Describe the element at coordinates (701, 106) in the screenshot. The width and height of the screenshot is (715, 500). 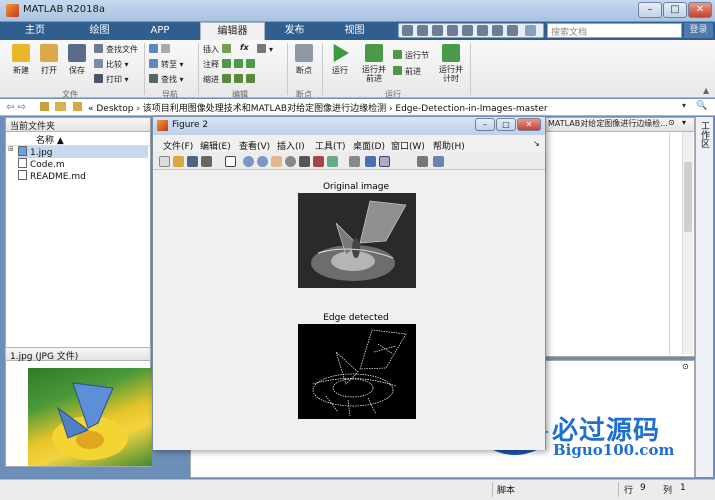
I see `search-icon: 🔍` at that location.